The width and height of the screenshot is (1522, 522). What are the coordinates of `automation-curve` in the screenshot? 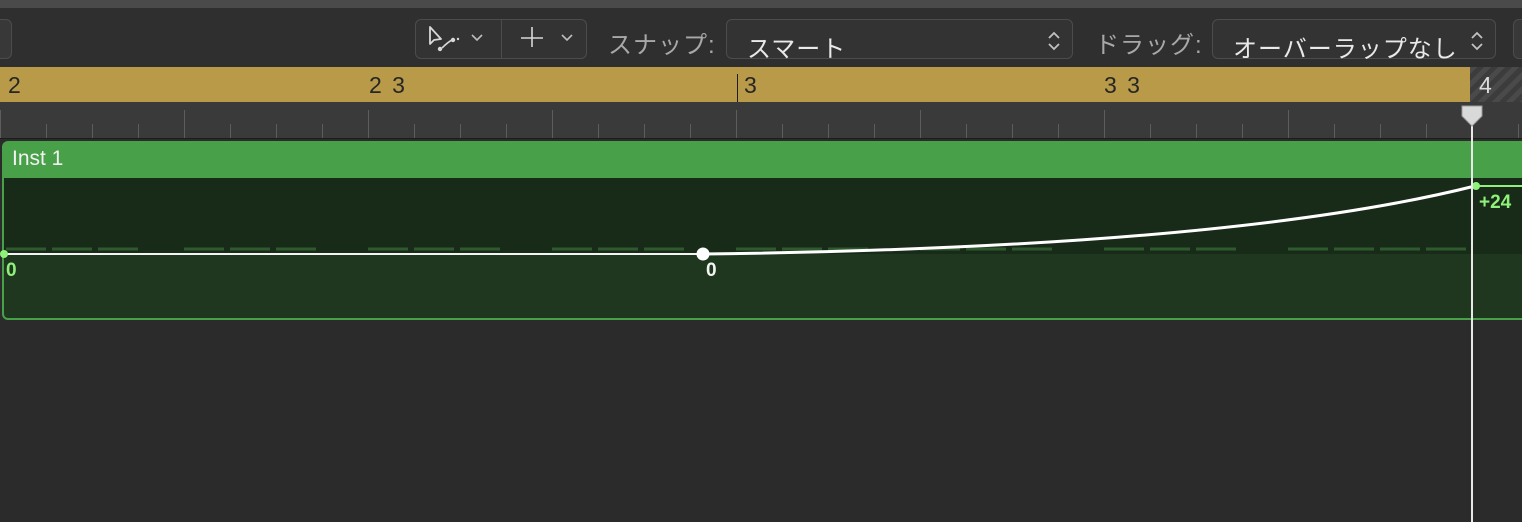 It's located at (1089, 220).